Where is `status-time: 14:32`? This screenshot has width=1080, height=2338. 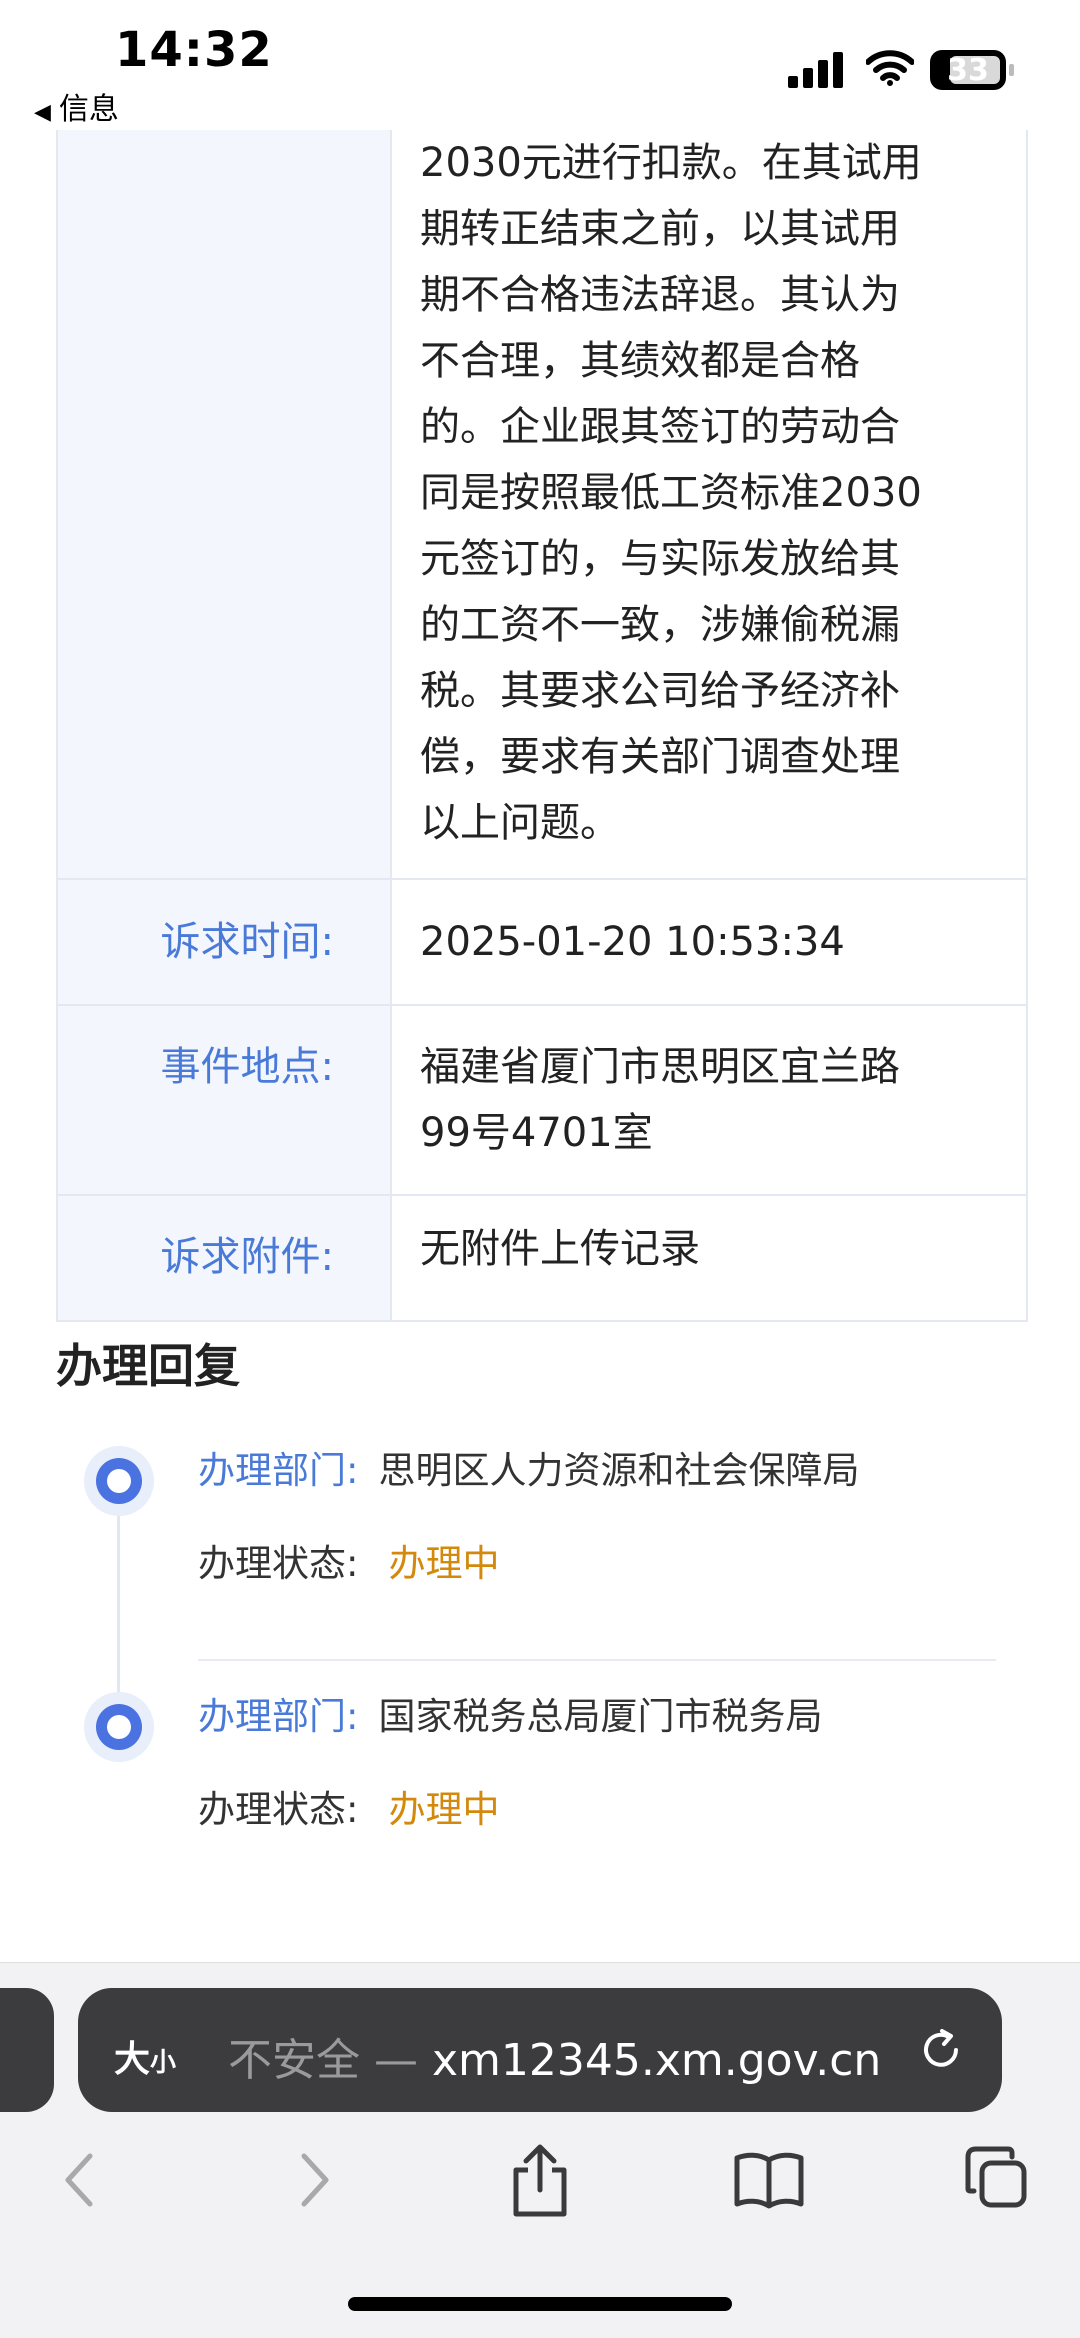
status-time: 14:32 is located at coordinates (194, 50).